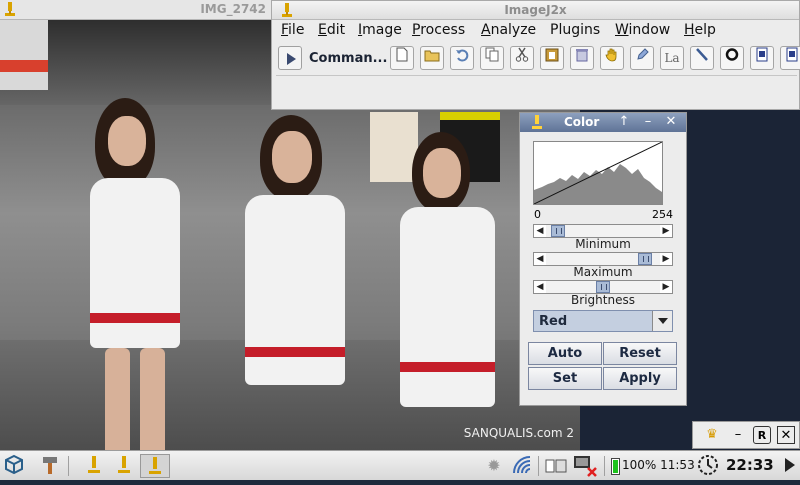  I want to click on pencil-icon, so click(642, 58).